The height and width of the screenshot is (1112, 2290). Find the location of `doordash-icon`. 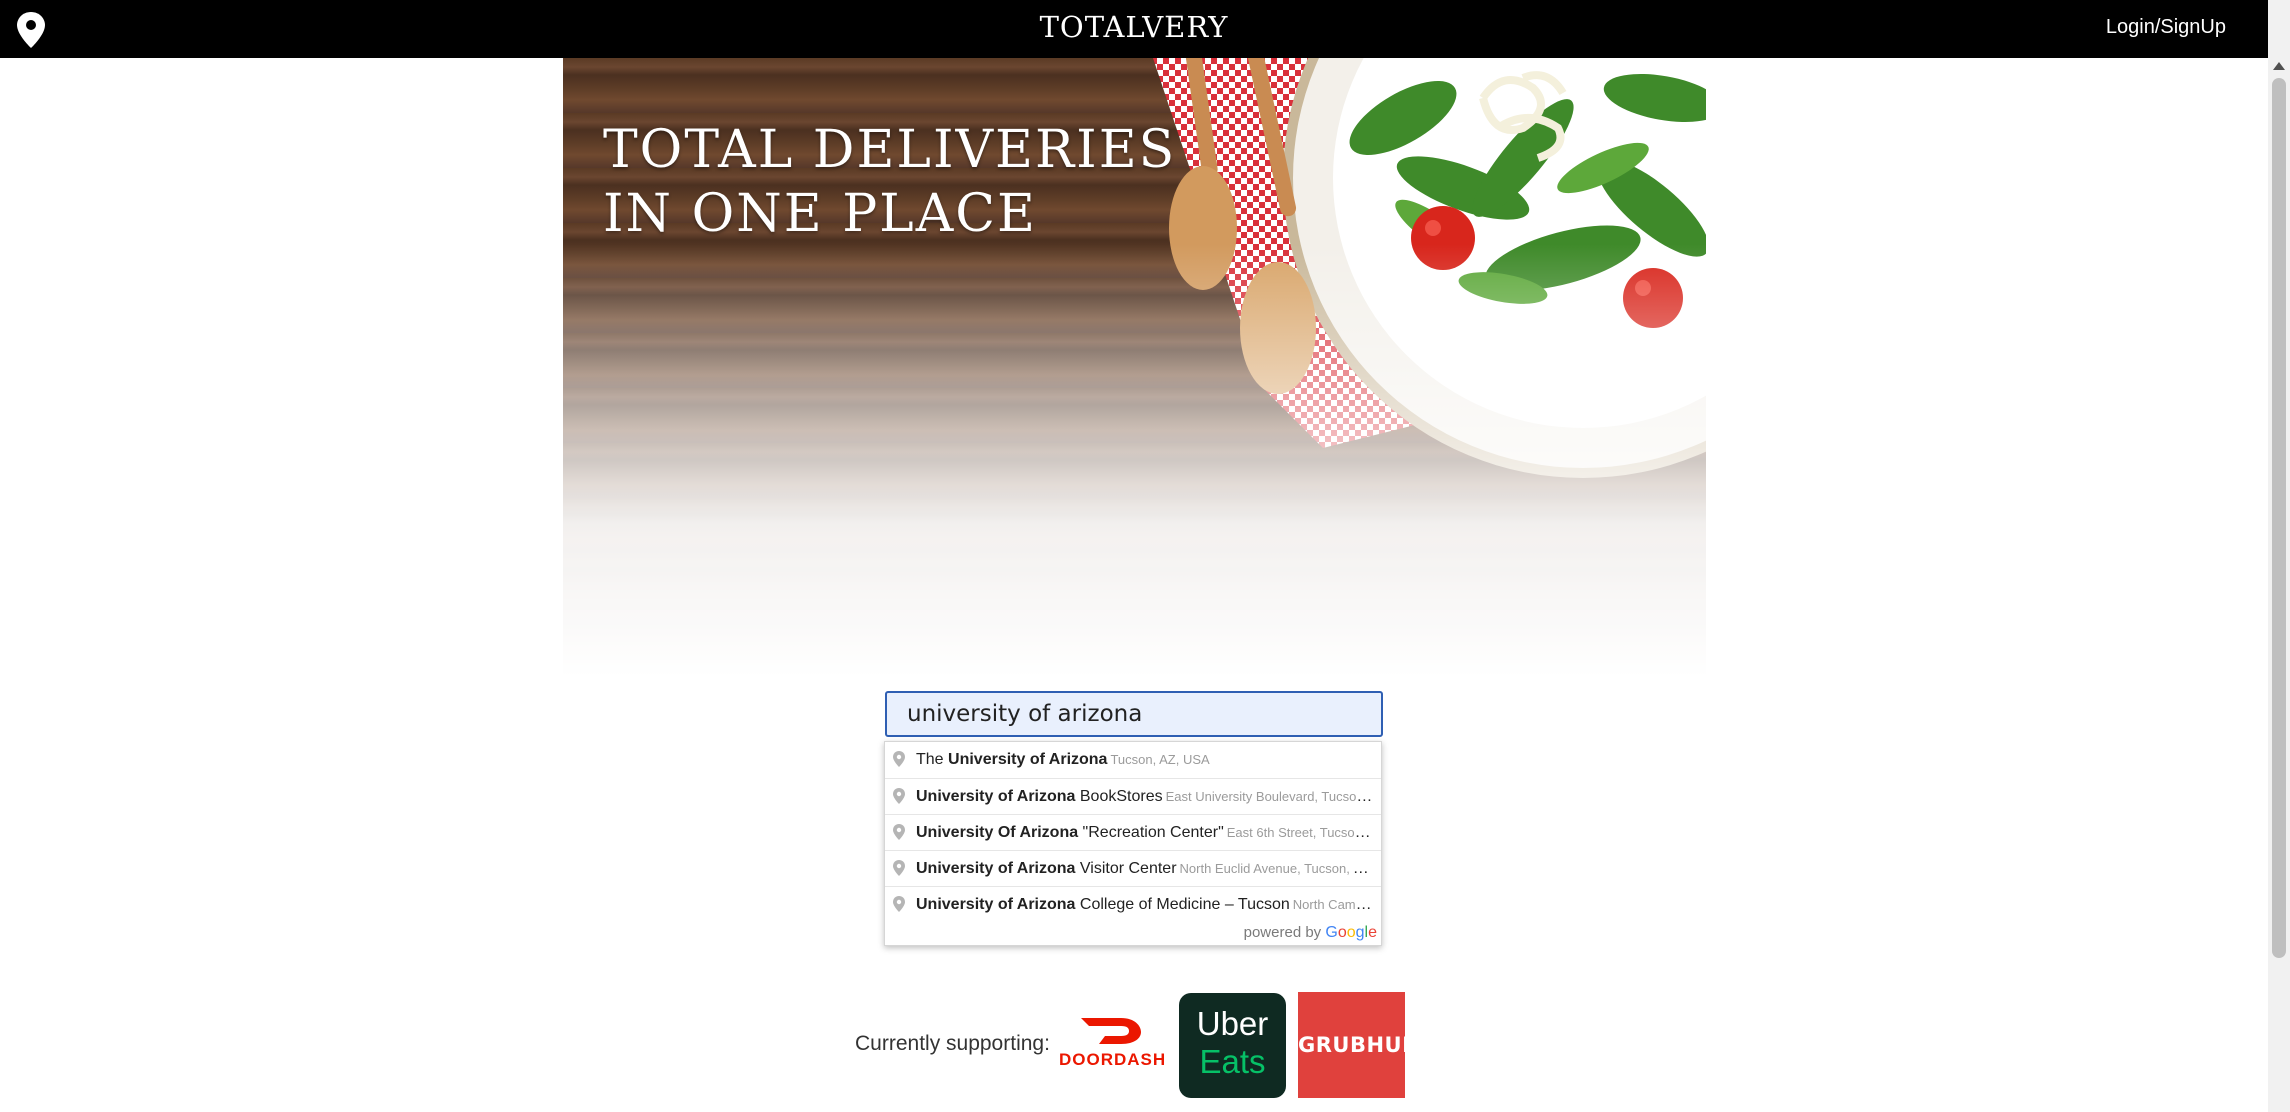

doordash-icon is located at coordinates (1111, 1031).